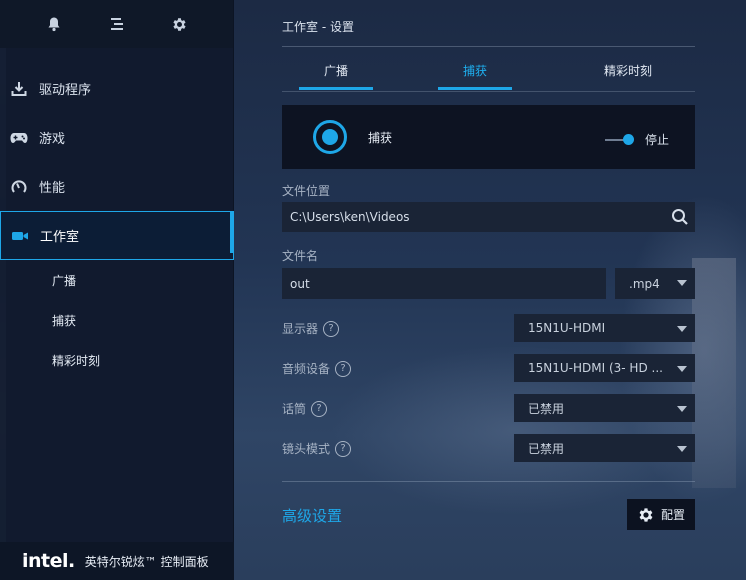 Image resolution: width=746 pixels, height=580 pixels. I want to click on file-name-value: out, so click(300, 283).